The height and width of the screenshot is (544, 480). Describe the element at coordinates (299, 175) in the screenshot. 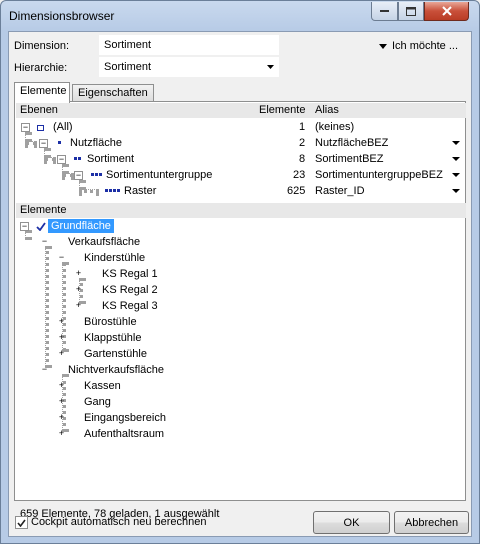

I see `level-count: 23` at that location.